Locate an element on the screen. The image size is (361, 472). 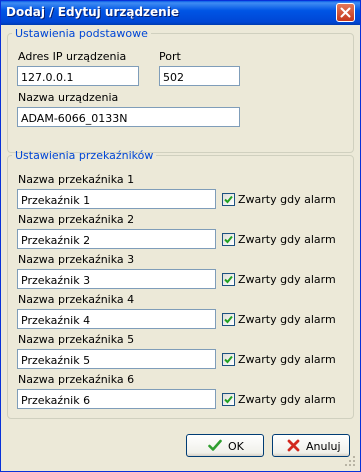
port-label: Port is located at coordinates (170, 56).